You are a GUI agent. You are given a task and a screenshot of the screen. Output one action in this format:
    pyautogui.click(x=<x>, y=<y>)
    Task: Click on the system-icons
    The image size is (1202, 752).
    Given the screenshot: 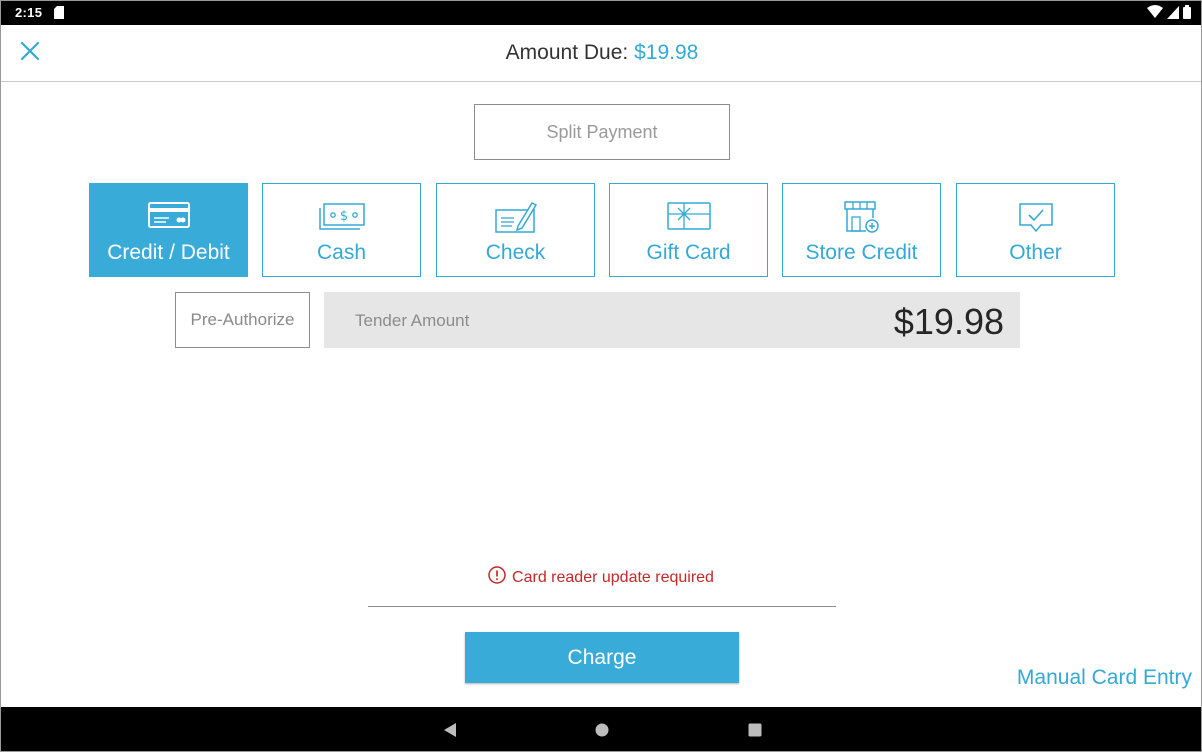 What is the action you would take?
    pyautogui.click(x=1169, y=14)
    